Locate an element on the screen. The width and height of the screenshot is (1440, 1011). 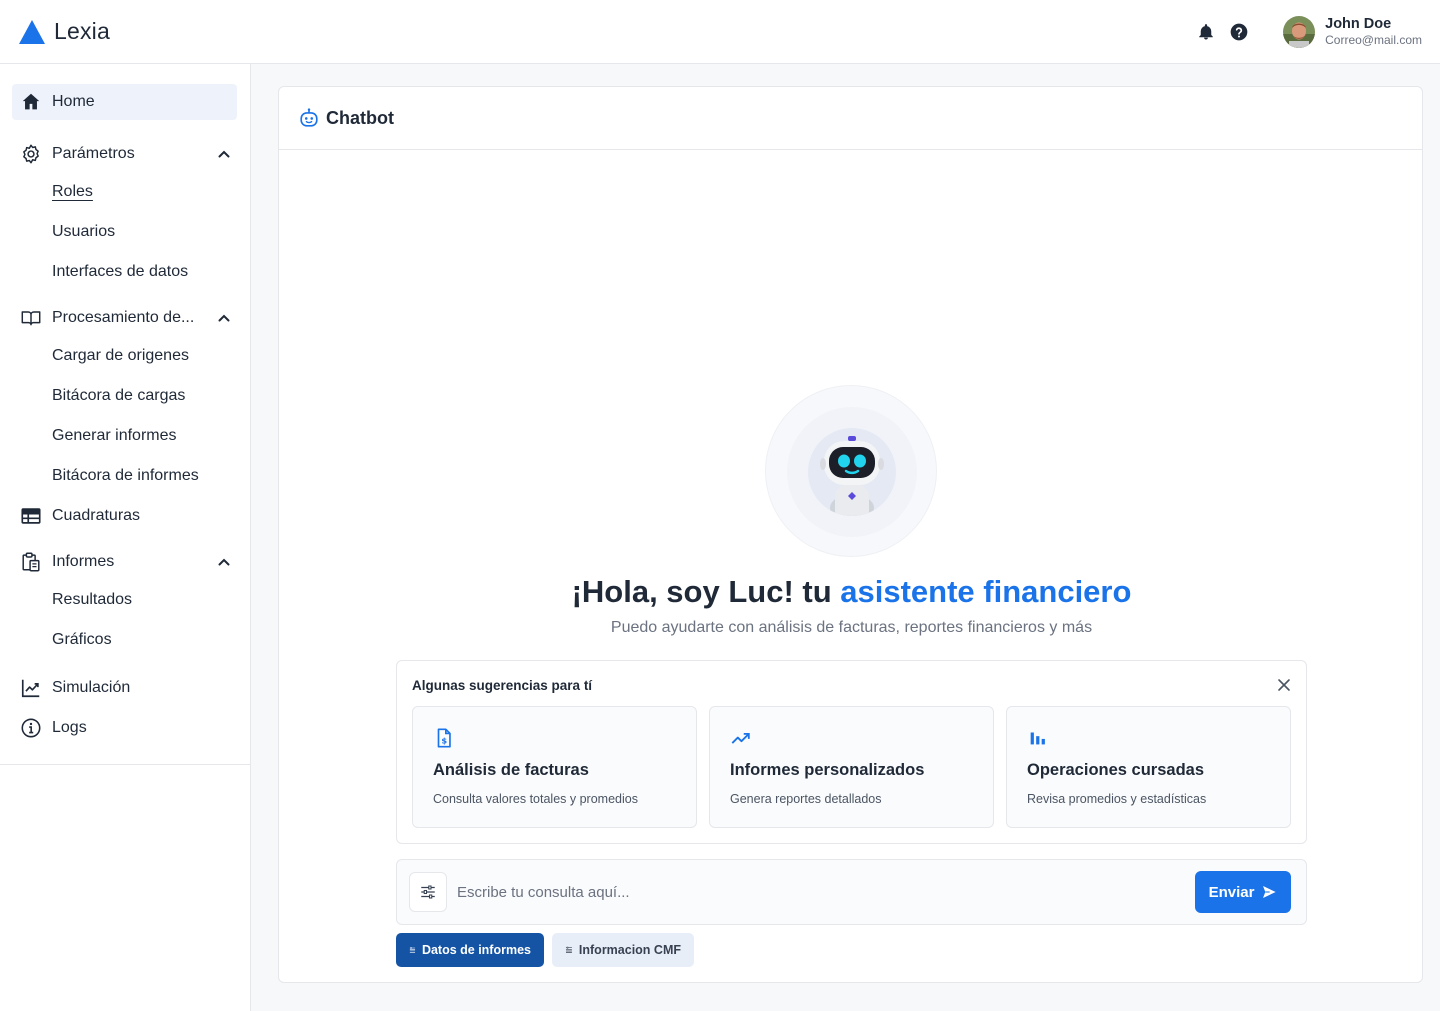
header-actions: John Doe Correo@mail.com is located at coordinates (1308, 31).